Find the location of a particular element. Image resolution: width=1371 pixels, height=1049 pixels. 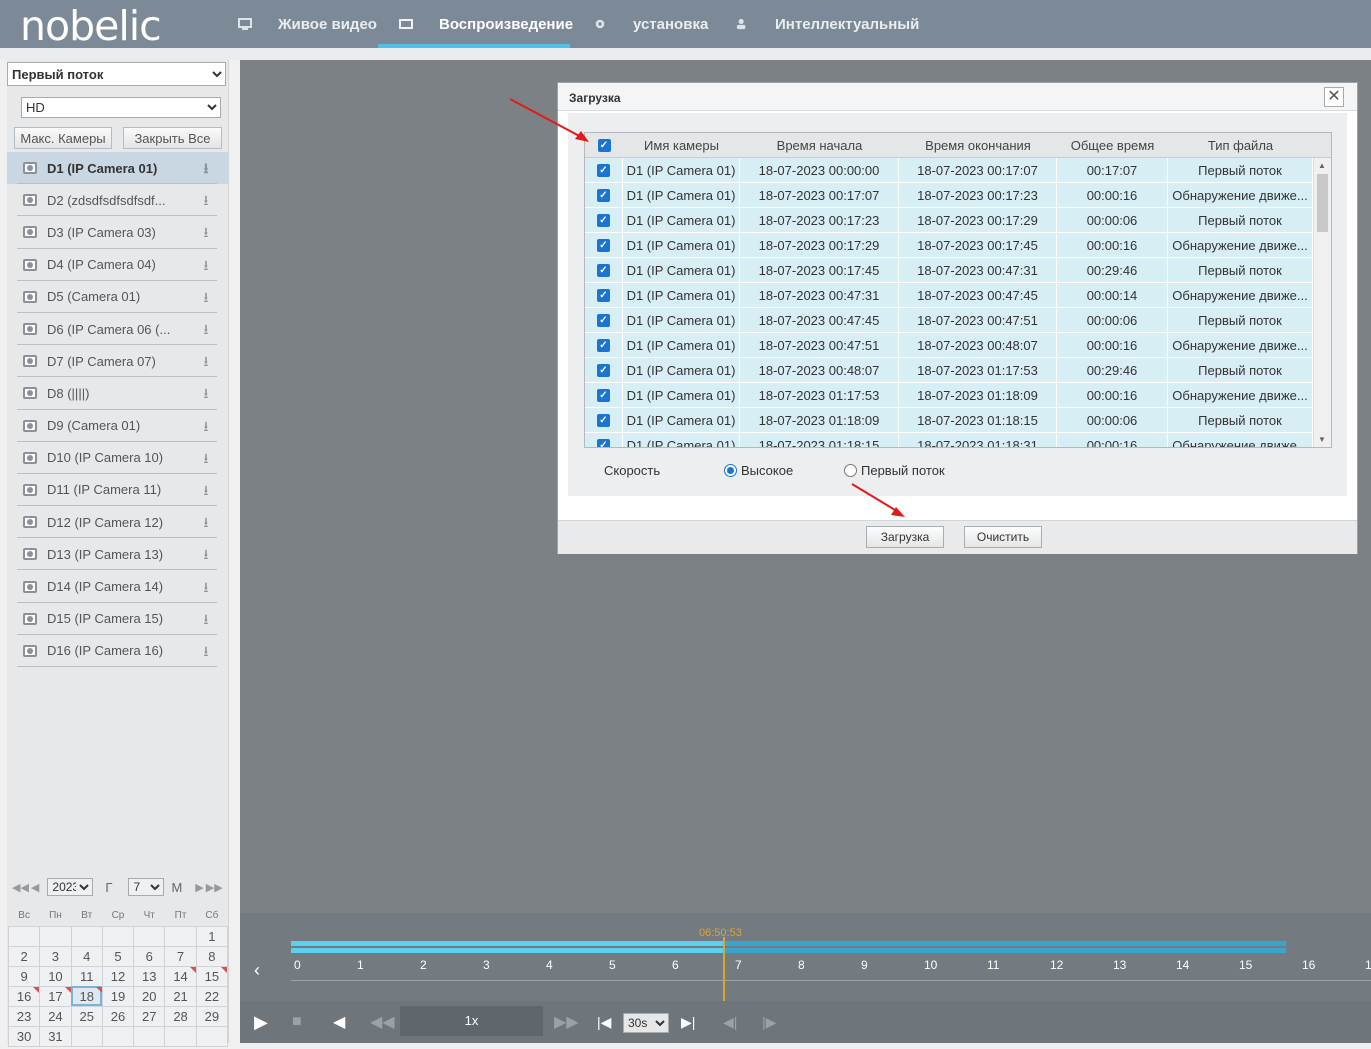

calendar-day: 1 is located at coordinates (212, 936).